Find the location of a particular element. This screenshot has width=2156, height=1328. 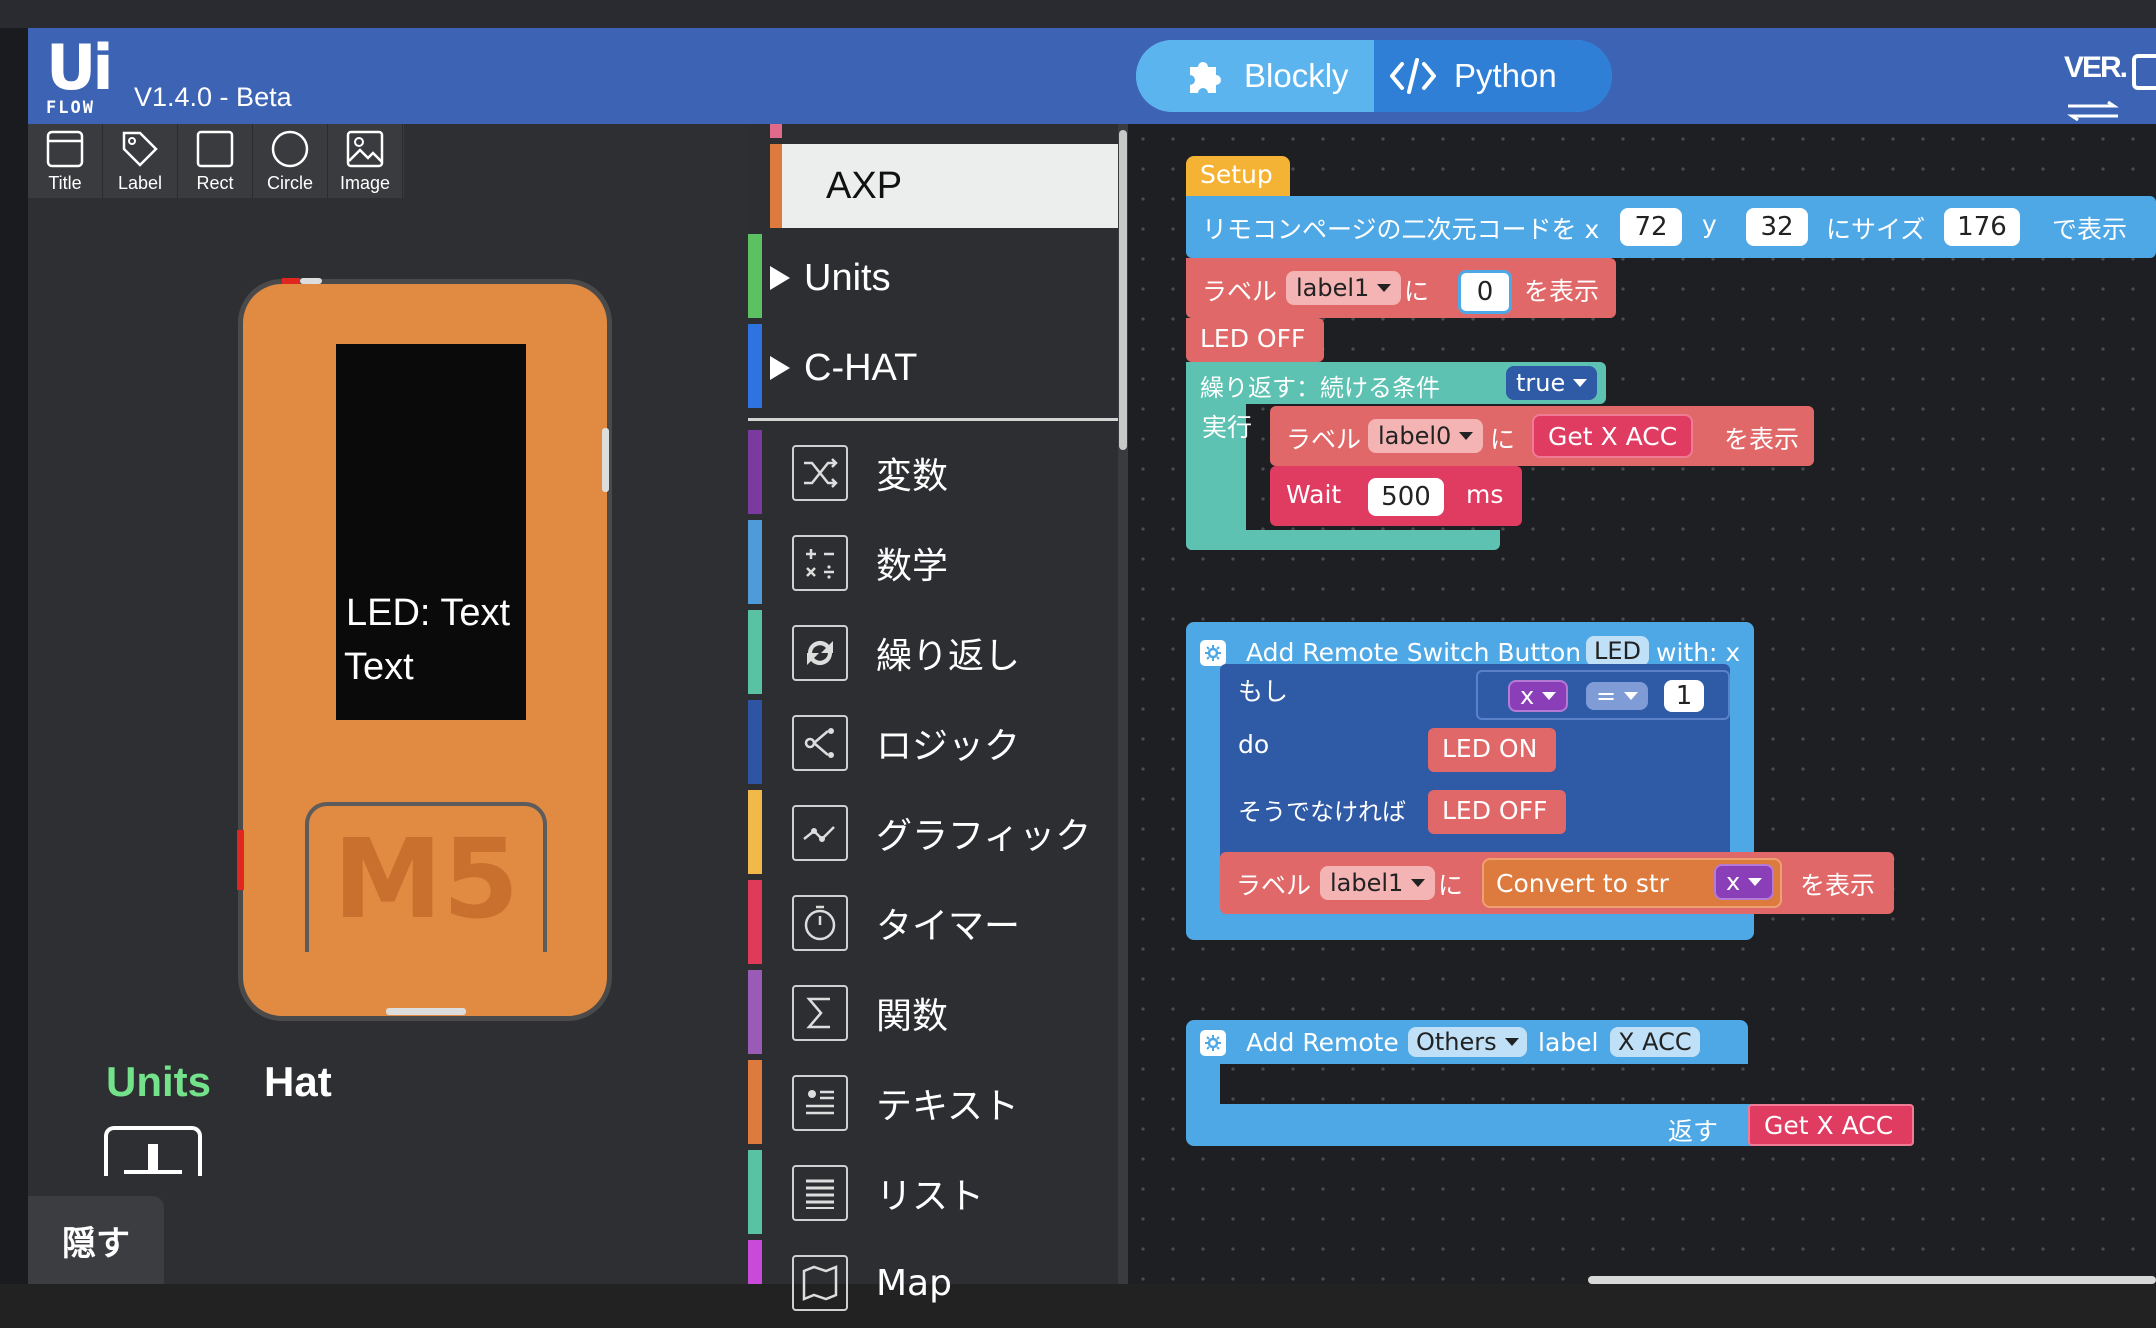

category-label: リスト is located at coordinates (930, 1196).